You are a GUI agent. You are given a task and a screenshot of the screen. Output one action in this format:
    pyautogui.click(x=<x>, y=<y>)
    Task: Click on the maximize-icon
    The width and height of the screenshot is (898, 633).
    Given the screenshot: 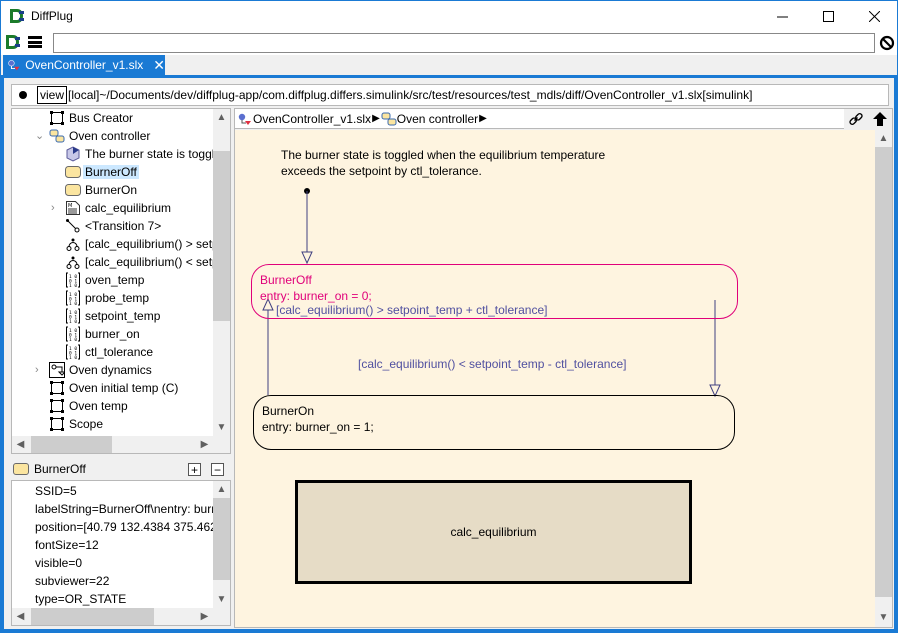 What is the action you would take?
    pyautogui.click(x=828, y=16)
    